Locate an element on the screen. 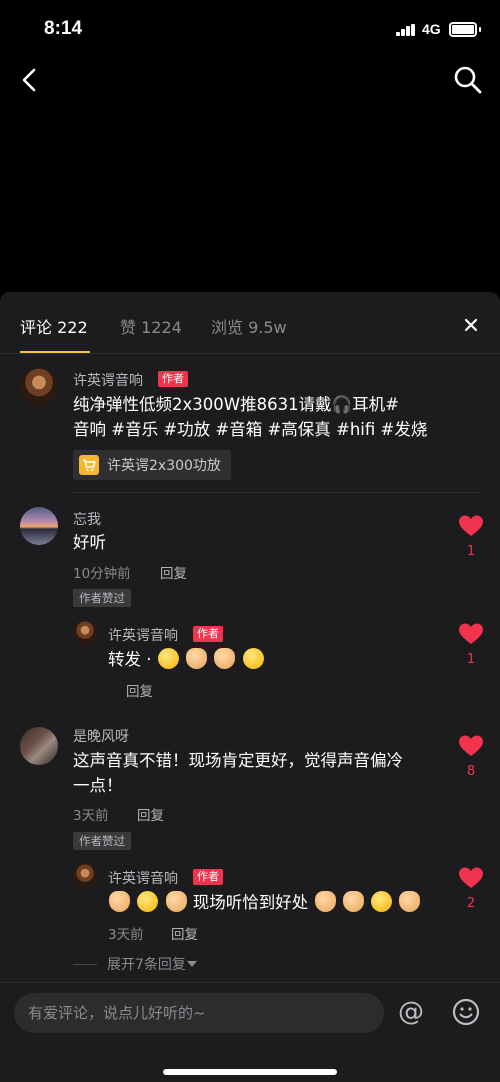  product-link: 许英谔2x300功放 is located at coordinates (152, 465).